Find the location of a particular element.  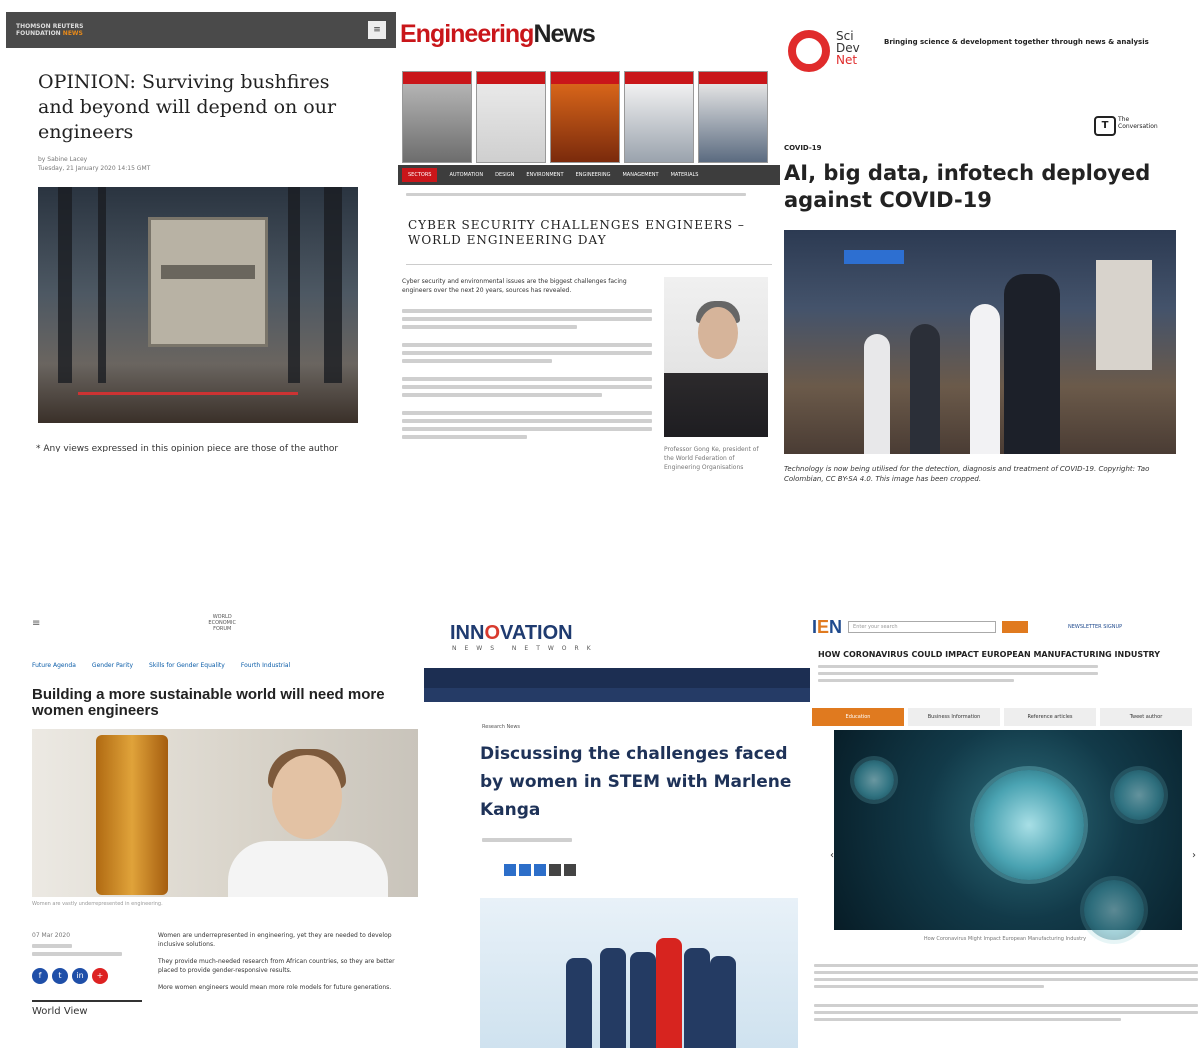

topic-link: Future Agenda is located at coordinates (54, 665).